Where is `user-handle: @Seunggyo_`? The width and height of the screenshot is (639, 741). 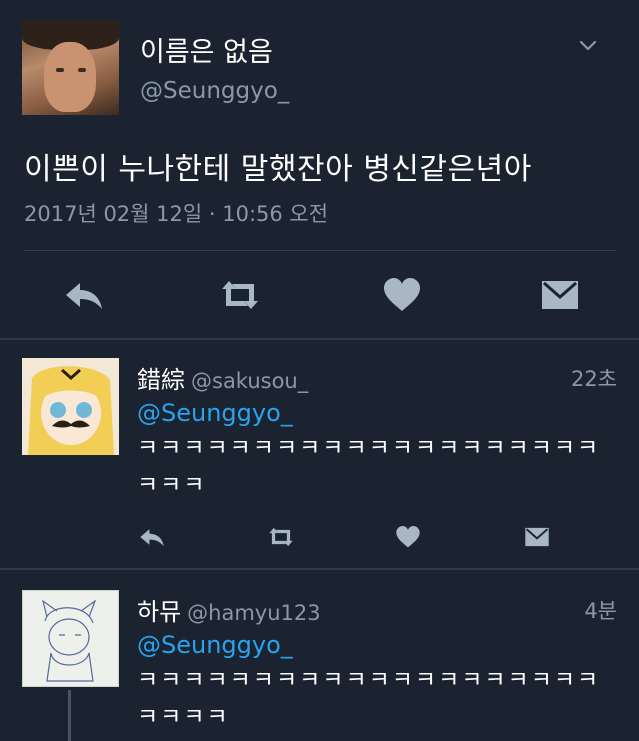 user-handle: @Seunggyo_ is located at coordinates (214, 91).